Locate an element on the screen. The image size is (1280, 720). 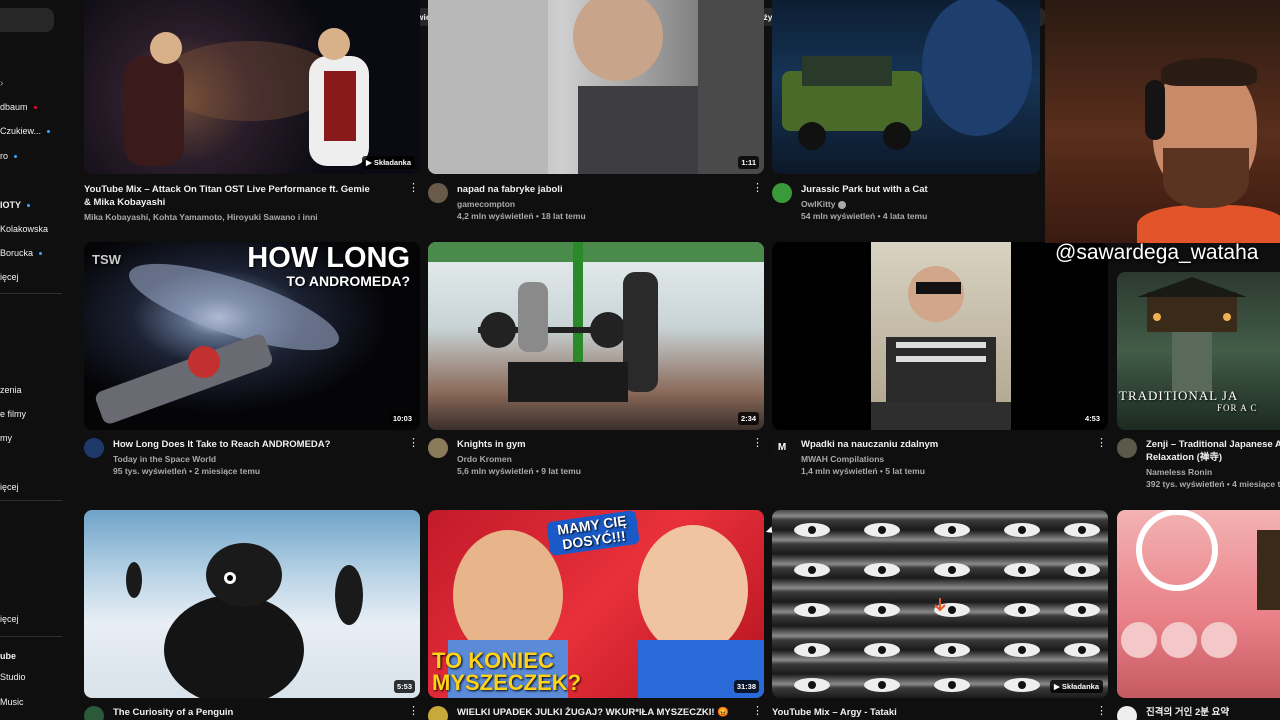
mix-badge: ▶ Składanka is located at coordinates (1076, 686).